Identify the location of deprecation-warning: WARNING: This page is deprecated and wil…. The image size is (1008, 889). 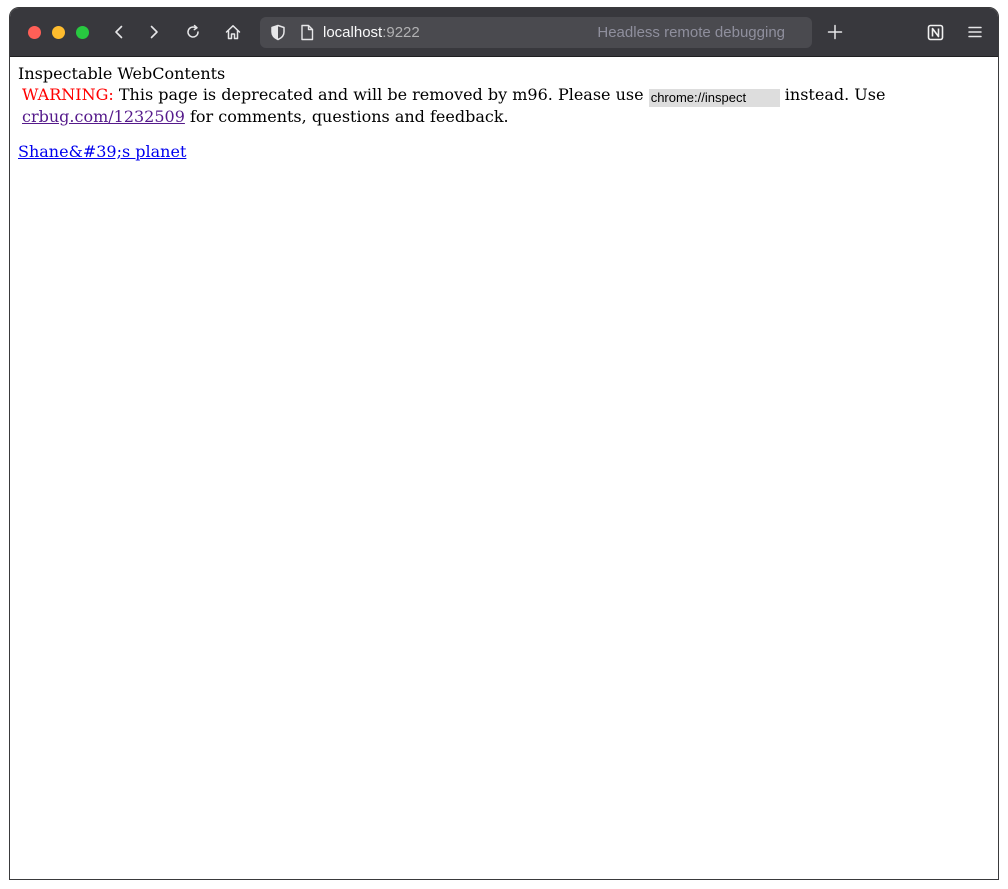
(506, 106).